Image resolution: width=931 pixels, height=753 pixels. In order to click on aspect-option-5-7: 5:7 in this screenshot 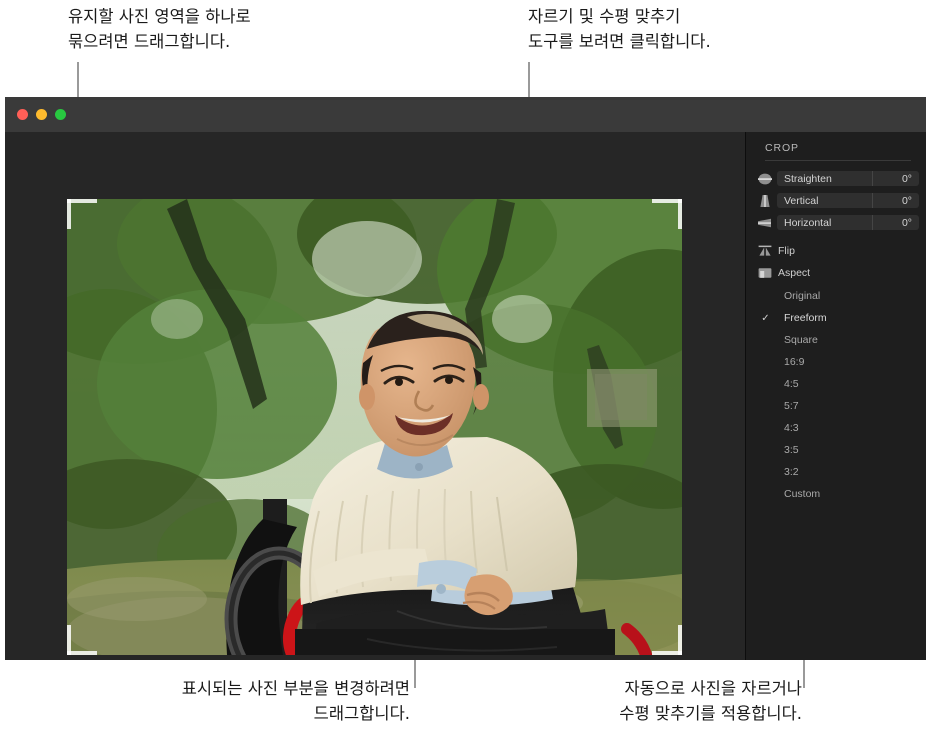, I will do `click(838, 406)`.